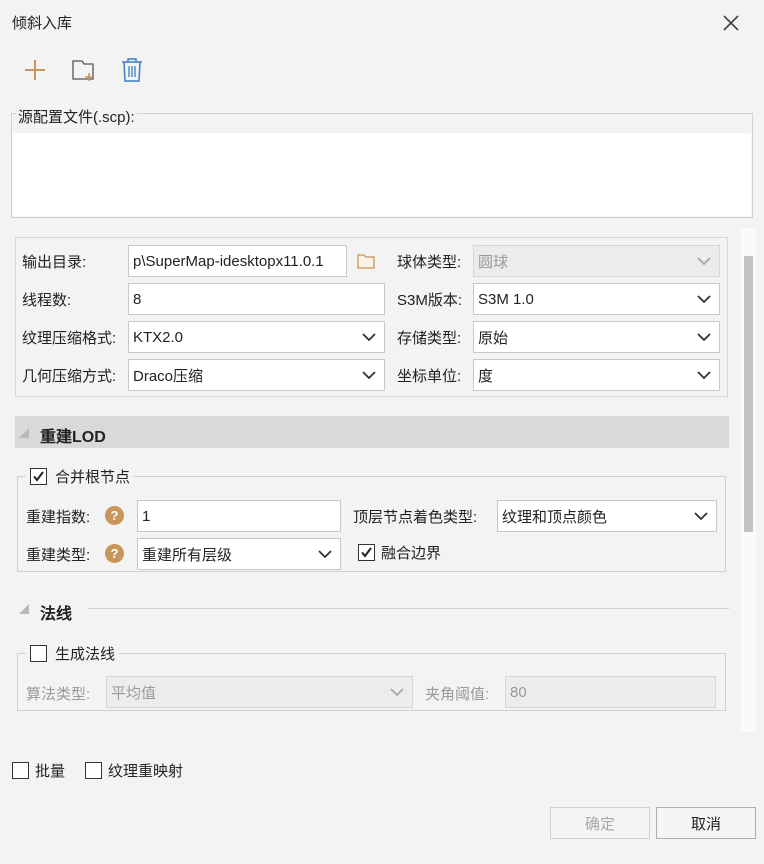 The width and height of the screenshot is (764, 864). I want to click on angle-threshold-input: 80, so click(610, 692).